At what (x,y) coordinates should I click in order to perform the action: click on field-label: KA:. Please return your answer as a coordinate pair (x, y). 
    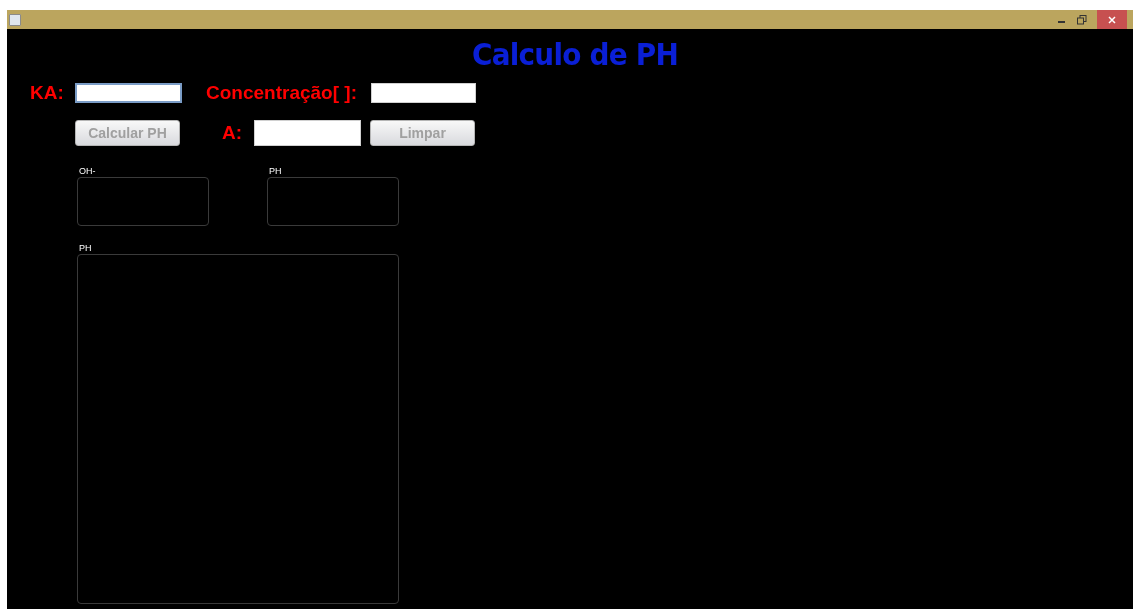
    Looking at the image, I should click on (47, 92).